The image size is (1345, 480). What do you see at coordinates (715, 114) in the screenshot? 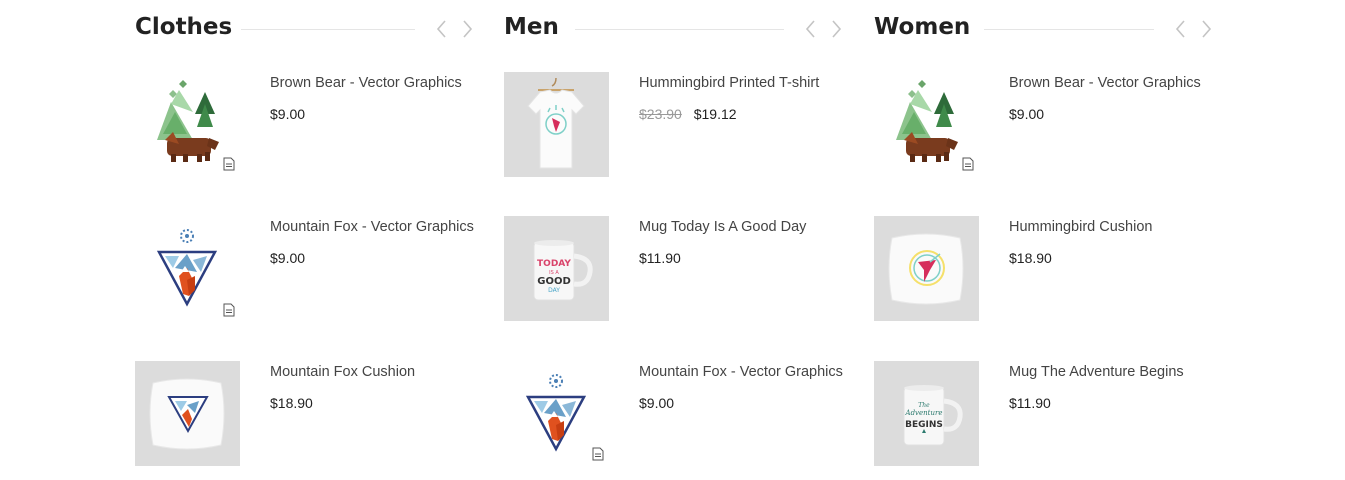
I see `product-price: $19.12` at bounding box center [715, 114].